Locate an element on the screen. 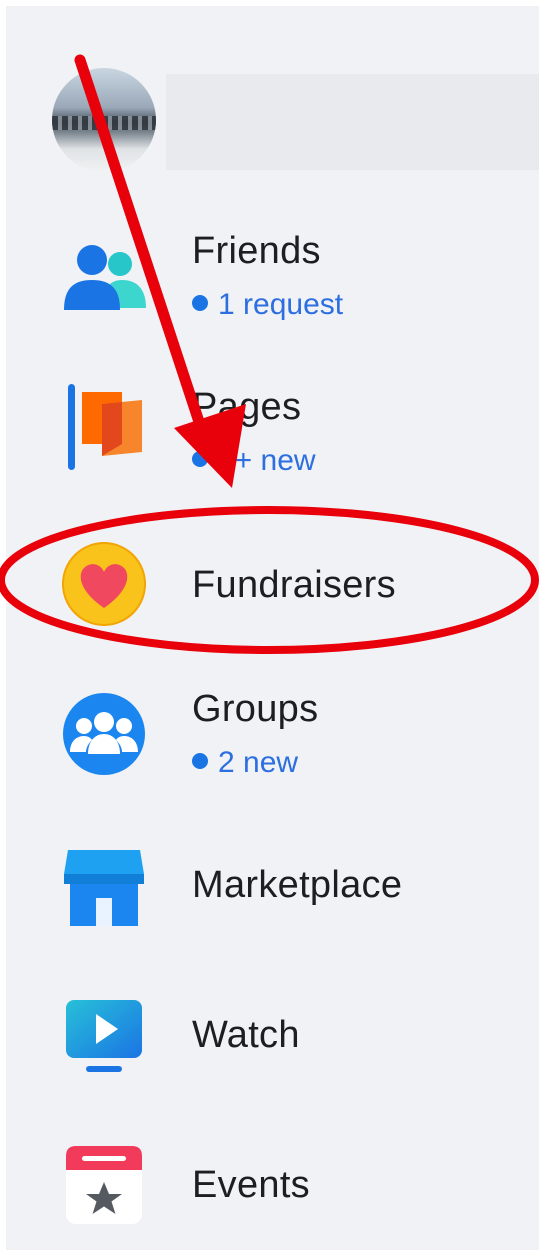 The height and width of the screenshot is (1254, 539). calendar-star-icon is located at coordinates (104, 1185).